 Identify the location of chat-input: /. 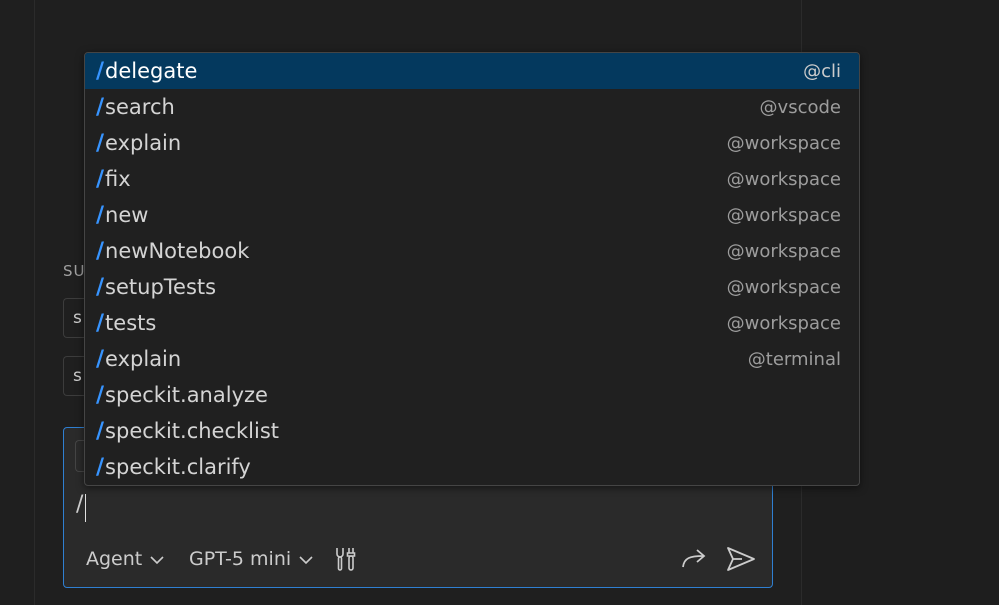
(79, 504).